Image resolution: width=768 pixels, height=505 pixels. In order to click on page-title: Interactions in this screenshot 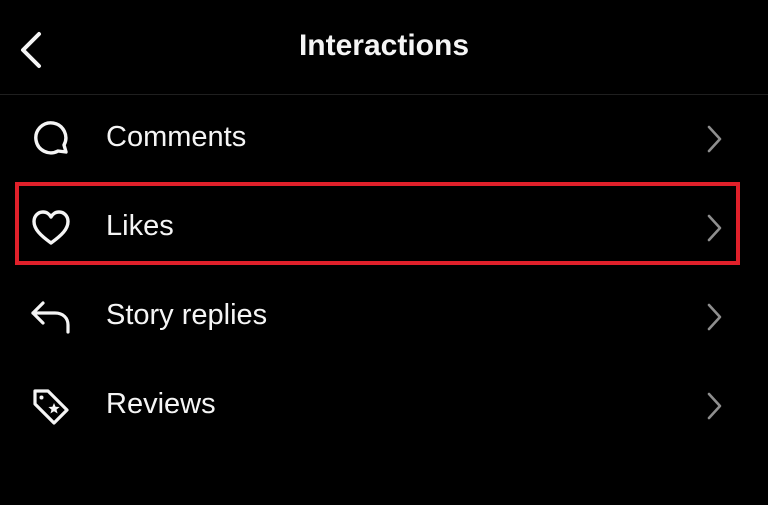, I will do `click(384, 45)`.